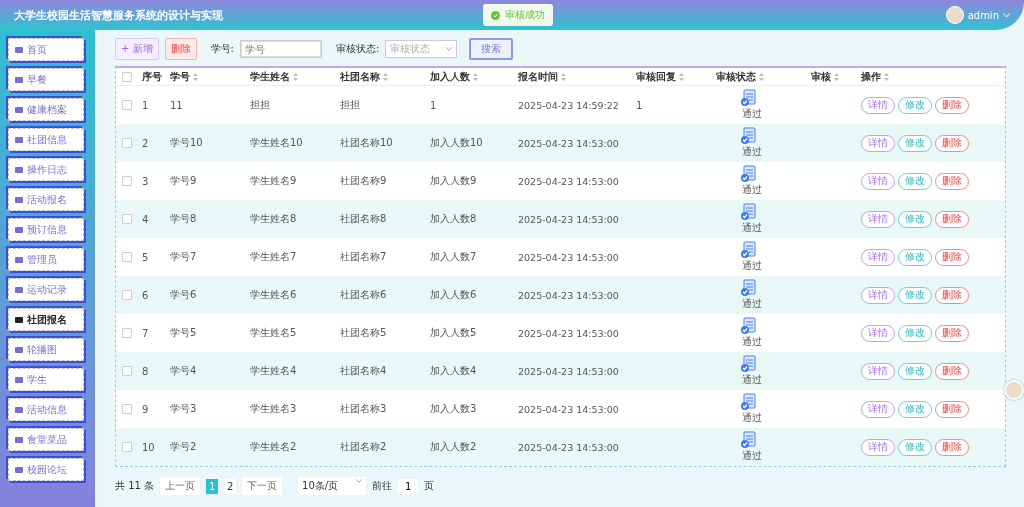 The width and height of the screenshot is (1024, 507). Describe the element at coordinates (127, 76) in the screenshot. I see `select-all-checkbox` at that location.